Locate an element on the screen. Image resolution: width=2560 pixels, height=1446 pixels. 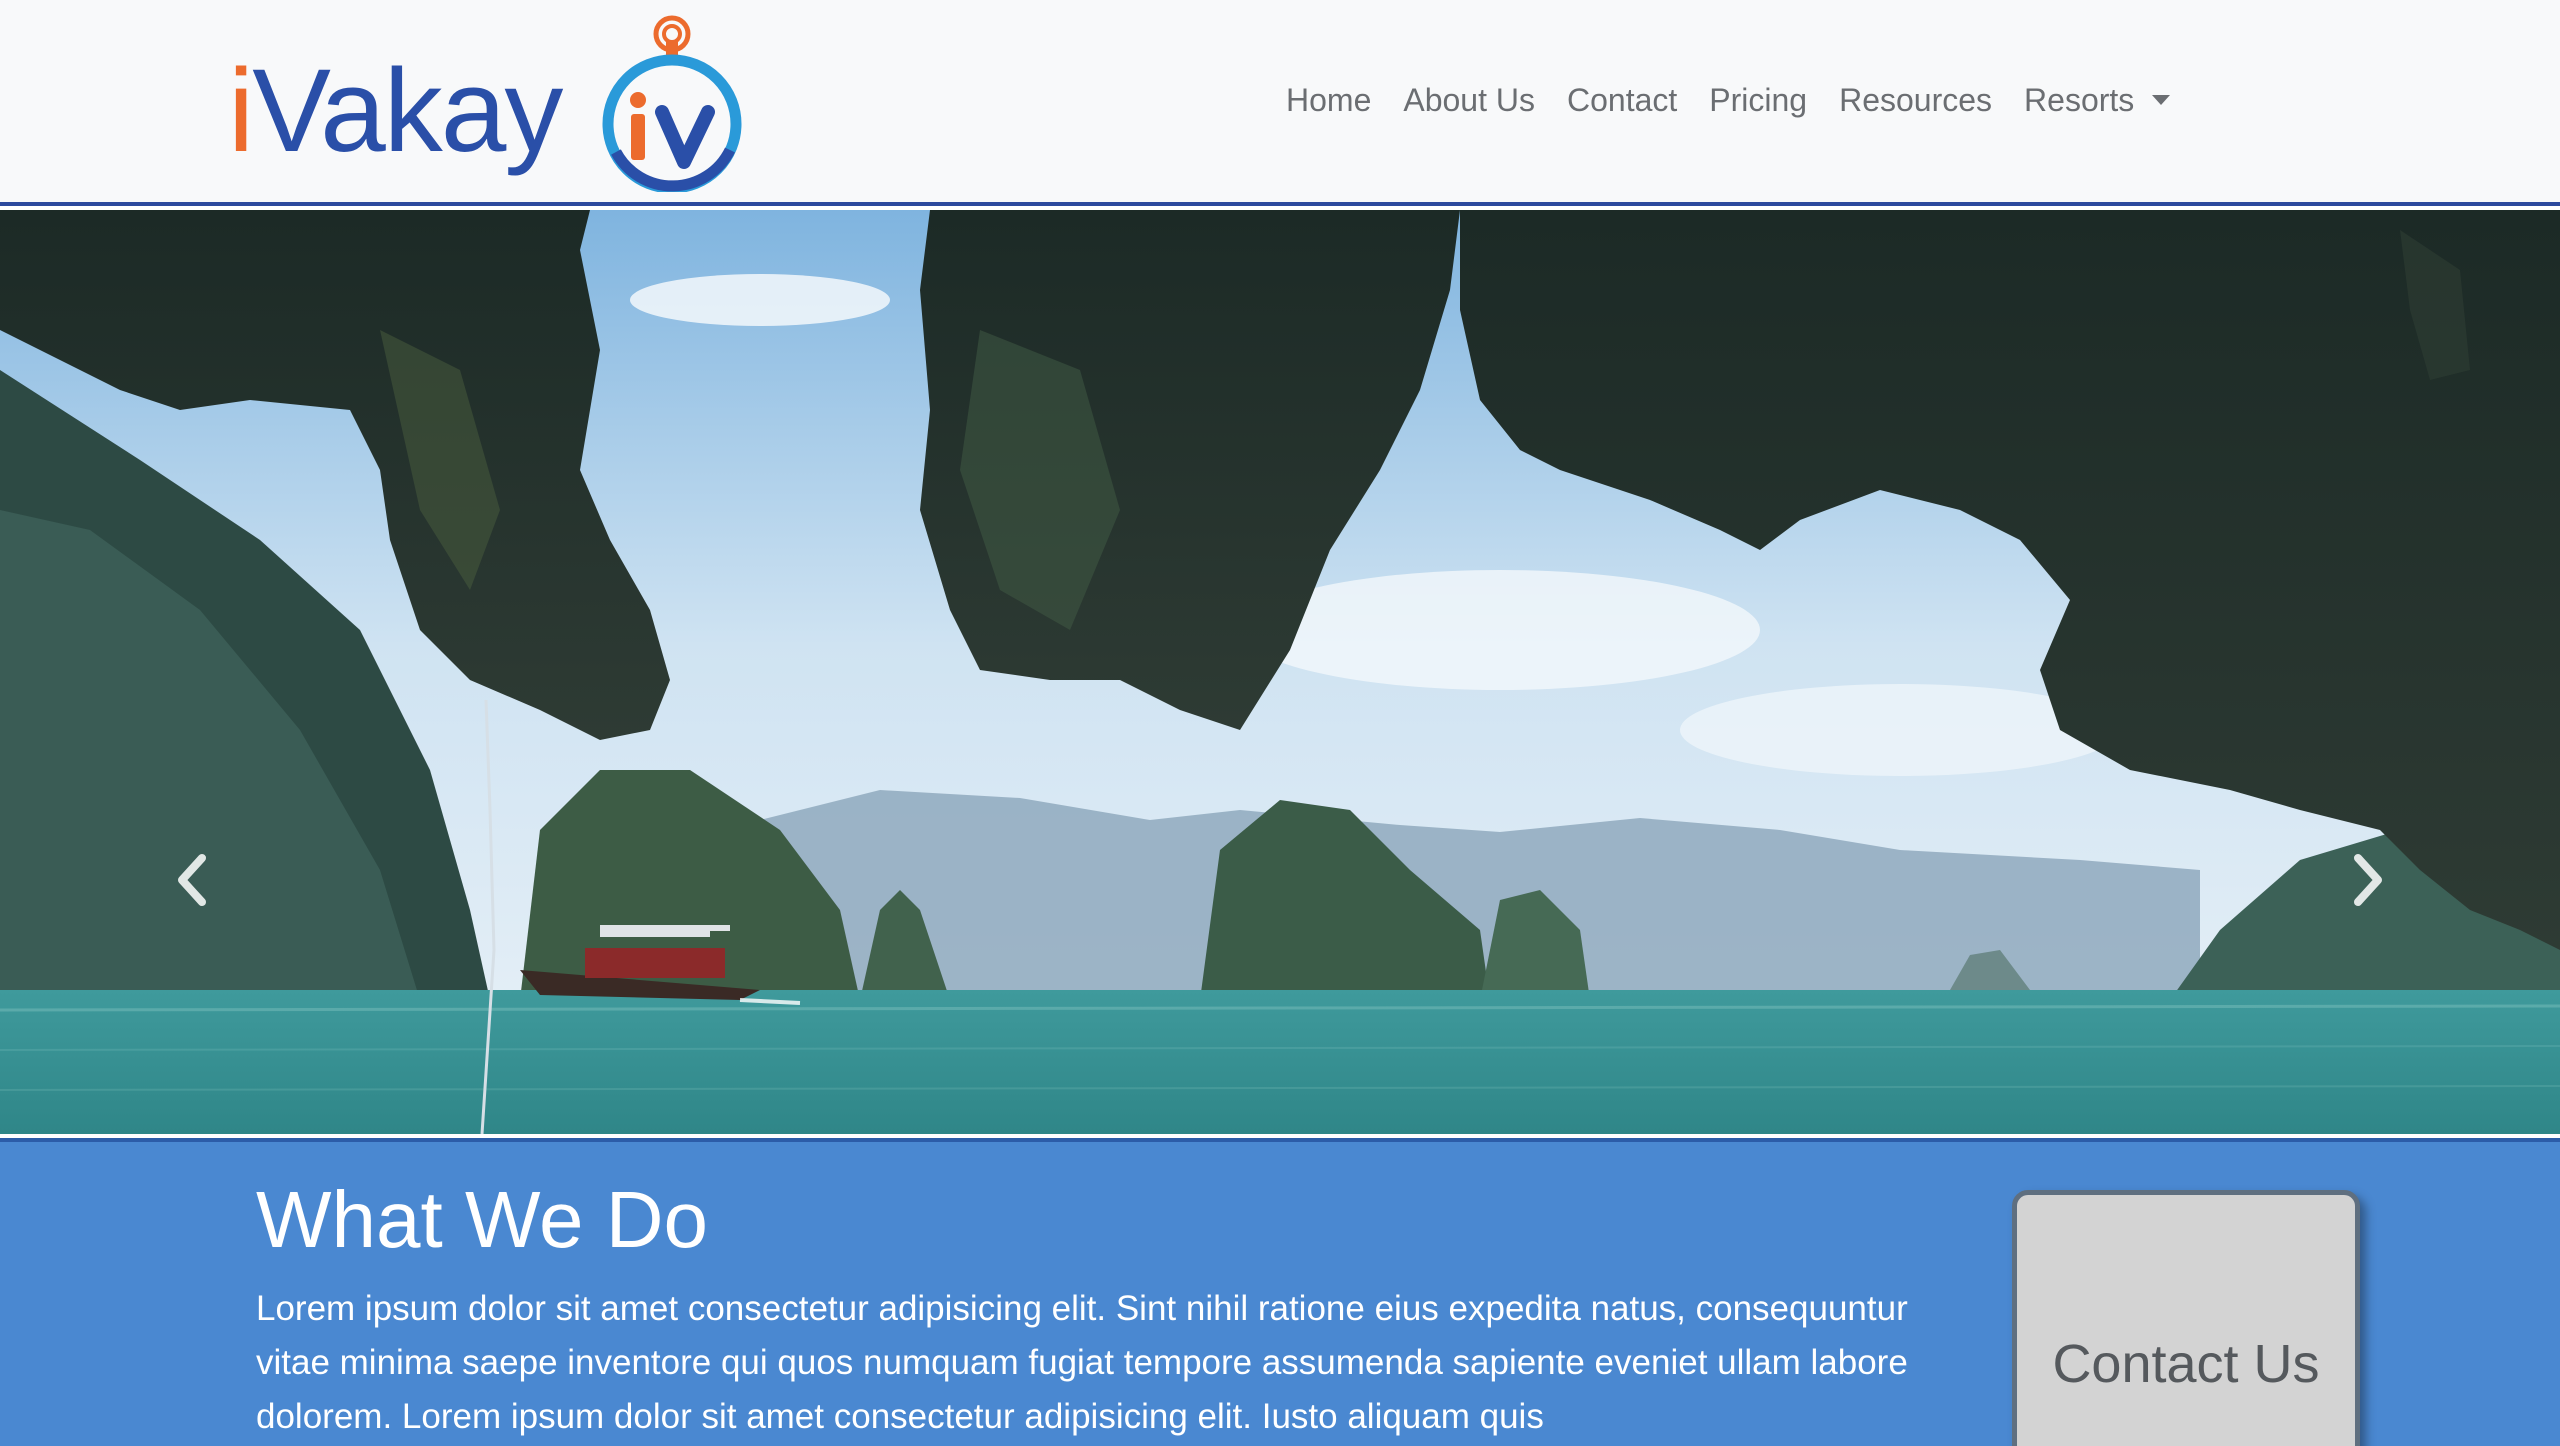
nav-link-home: Home is located at coordinates (1328, 100).